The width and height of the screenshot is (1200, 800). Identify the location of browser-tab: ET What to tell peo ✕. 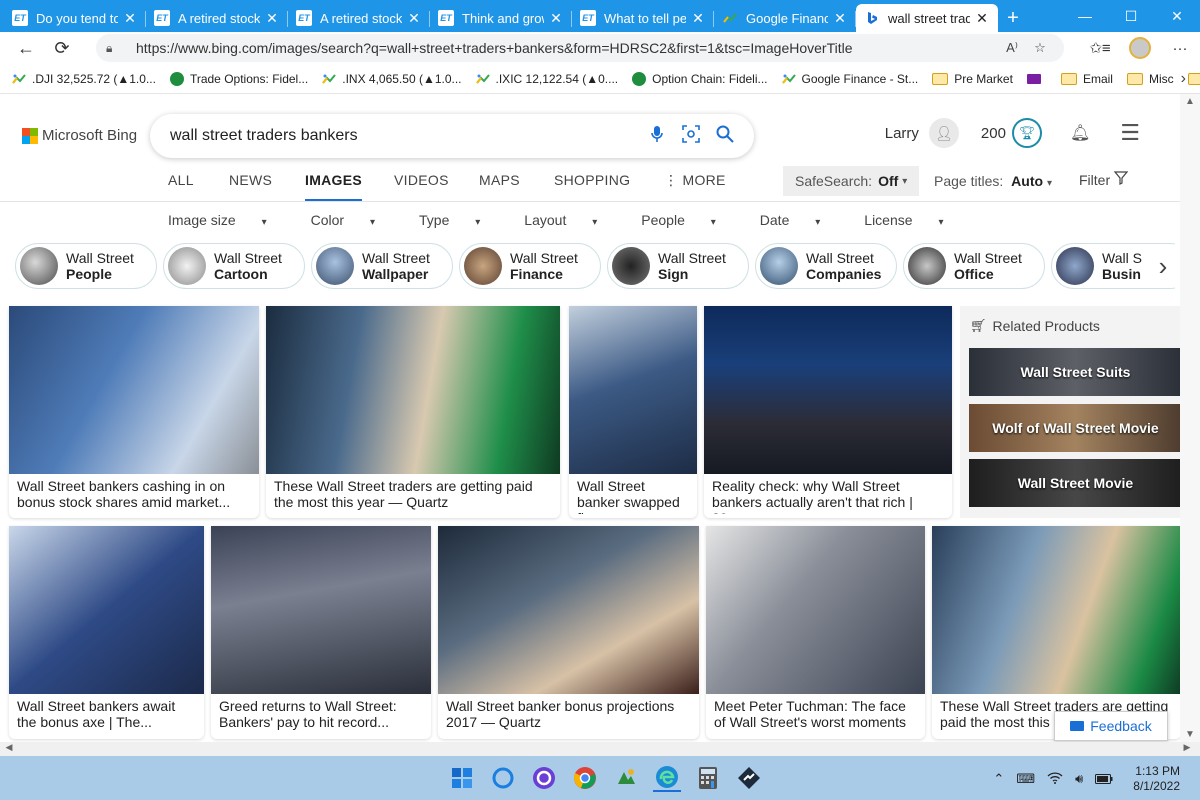
(643, 18).